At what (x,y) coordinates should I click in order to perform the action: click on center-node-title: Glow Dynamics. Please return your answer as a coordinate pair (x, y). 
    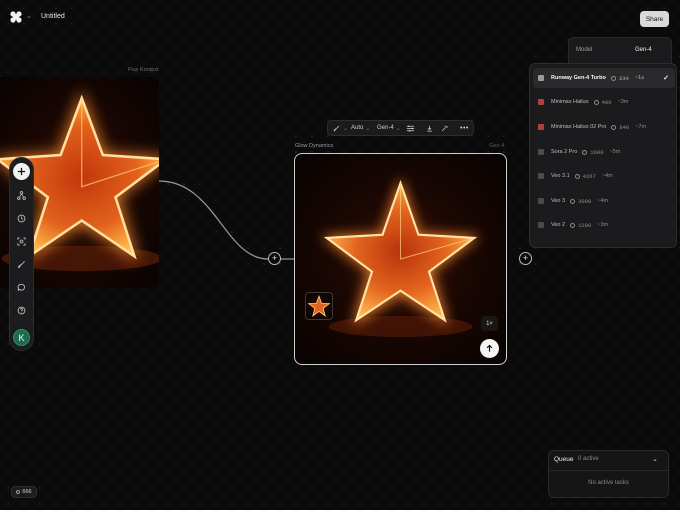
    Looking at the image, I should click on (314, 146).